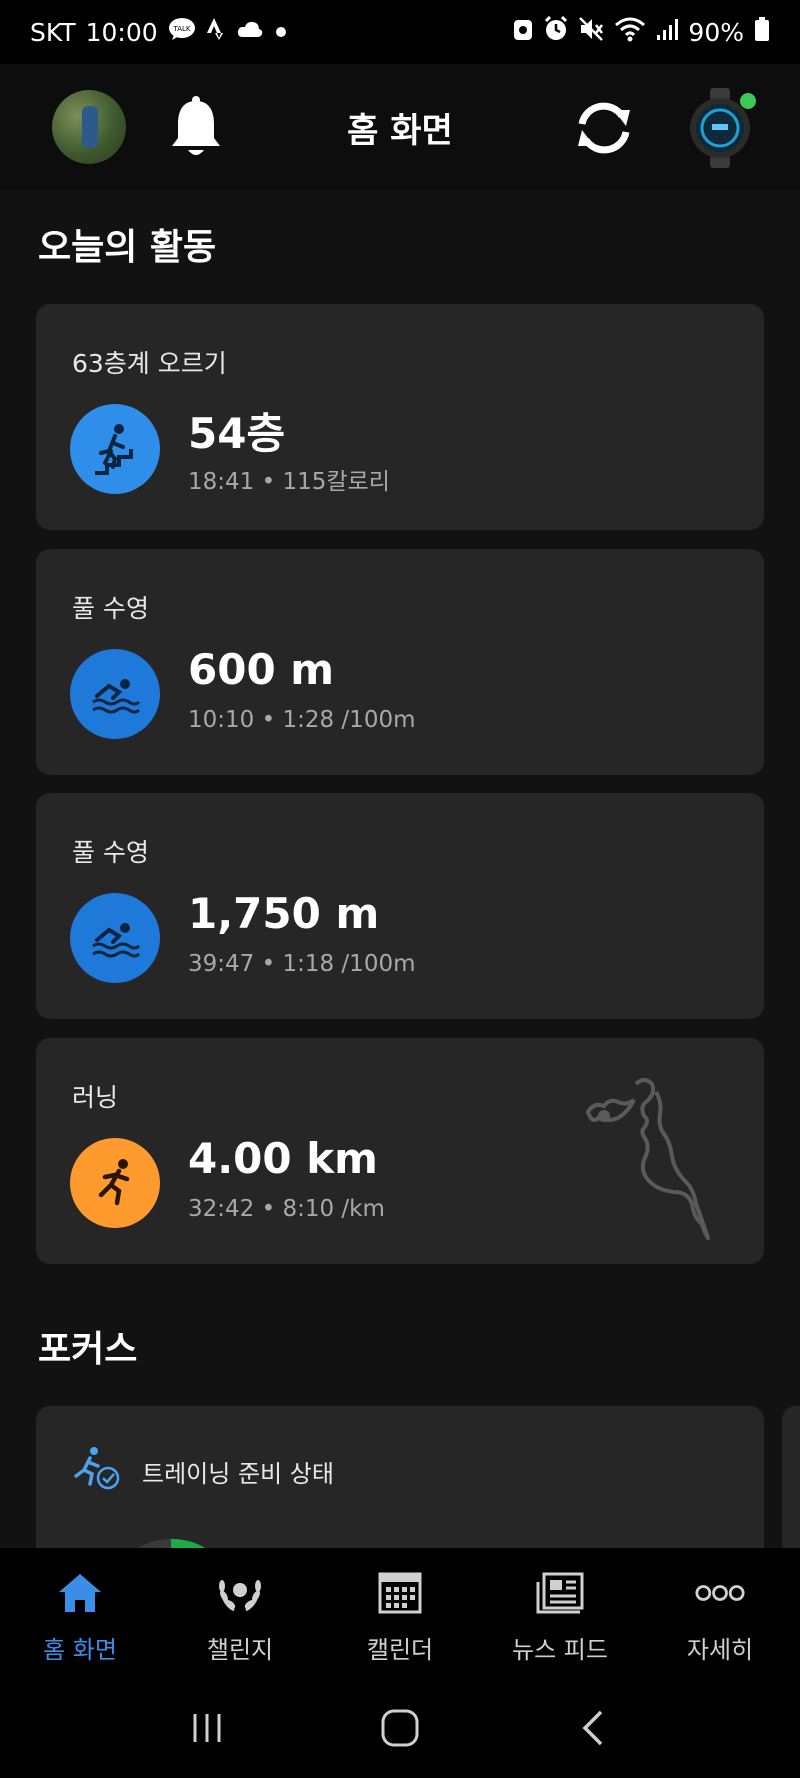 The height and width of the screenshot is (1778, 800). What do you see at coordinates (181, 29) in the screenshot?
I see `svg-text: TALK` at bounding box center [181, 29].